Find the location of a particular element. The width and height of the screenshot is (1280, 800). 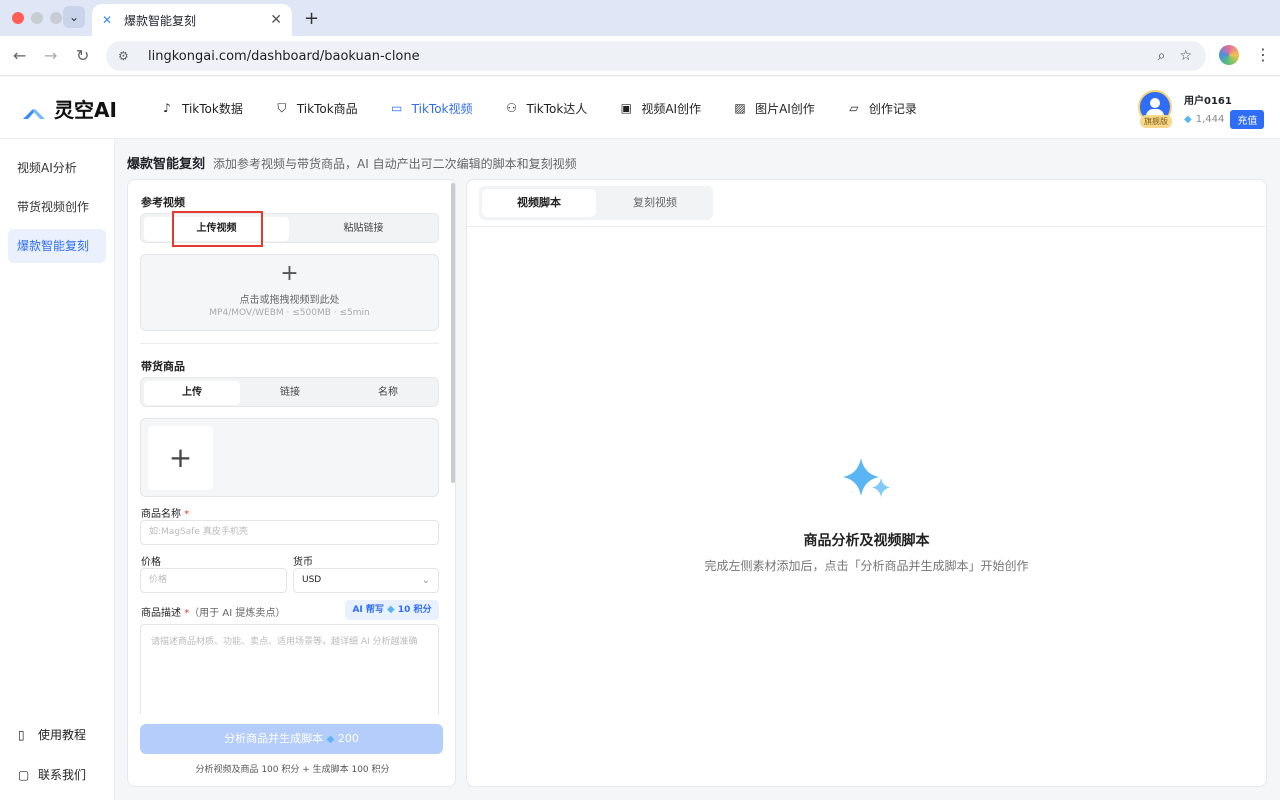

extension-icon is located at coordinates (1229, 55).